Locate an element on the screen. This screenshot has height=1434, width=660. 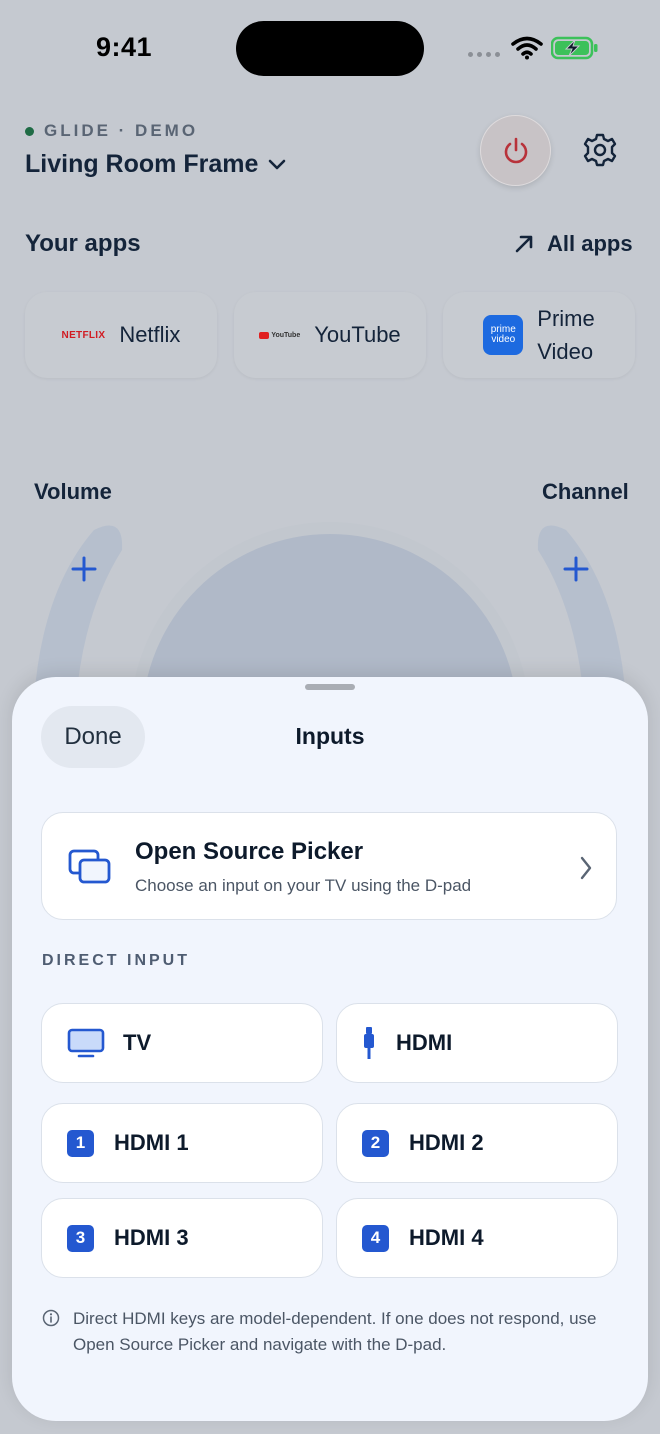
volume-rocker is located at coordinates (76, 610).